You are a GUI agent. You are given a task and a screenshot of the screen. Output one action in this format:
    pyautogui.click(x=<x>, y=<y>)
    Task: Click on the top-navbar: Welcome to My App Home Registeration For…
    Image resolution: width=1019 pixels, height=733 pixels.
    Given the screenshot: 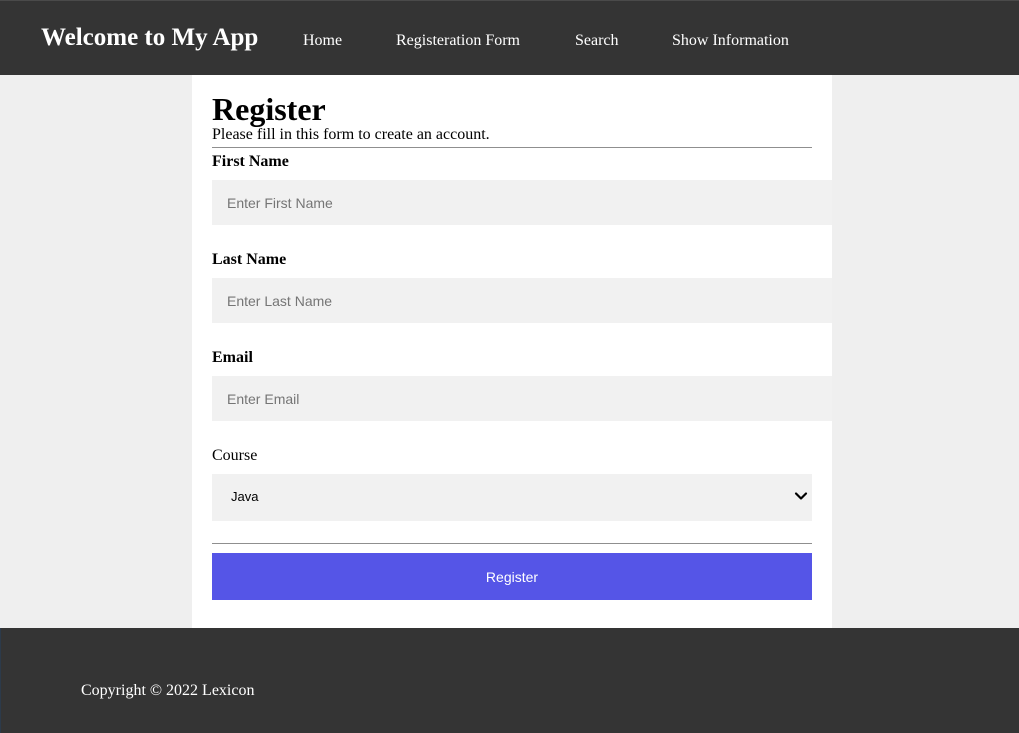 What is the action you would take?
    pyautogui.click(x=509, y=37)
    